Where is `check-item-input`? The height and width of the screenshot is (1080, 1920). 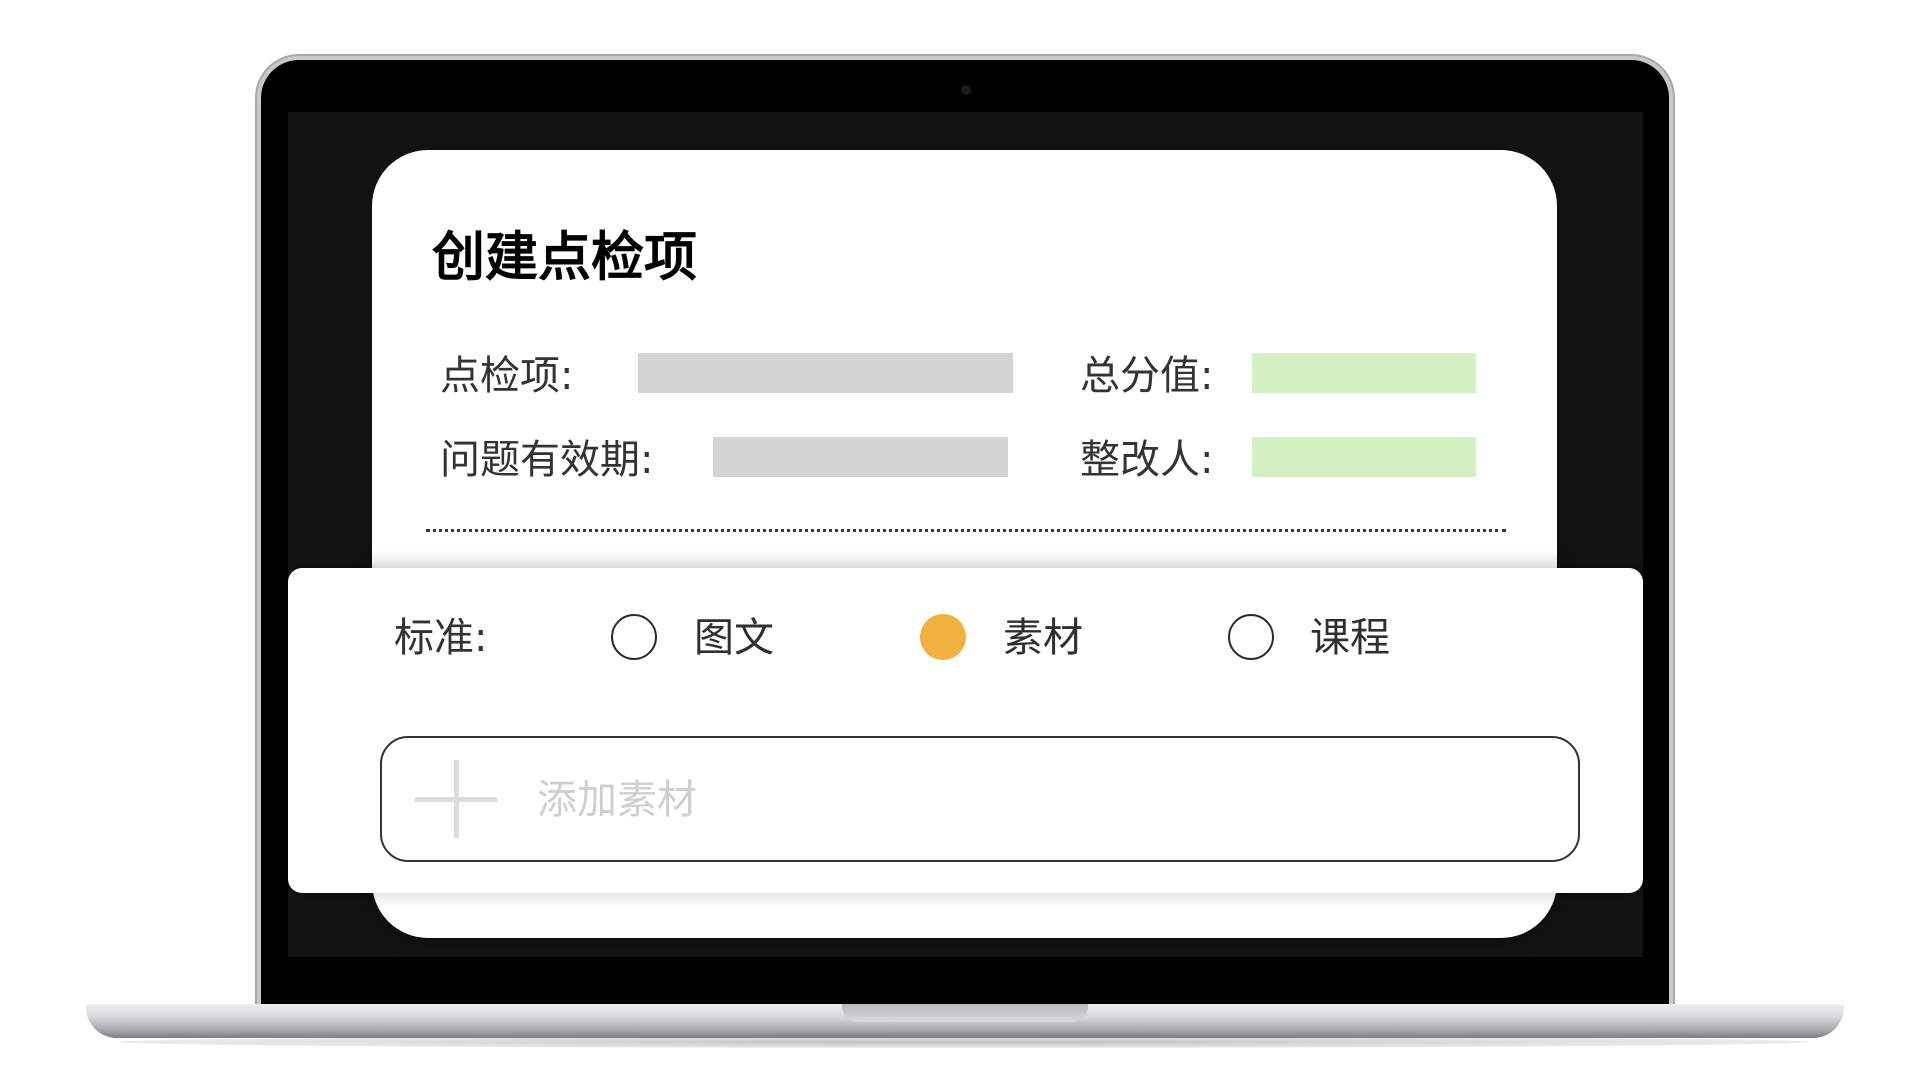
check-item-input is located at coordinates (825, 373).